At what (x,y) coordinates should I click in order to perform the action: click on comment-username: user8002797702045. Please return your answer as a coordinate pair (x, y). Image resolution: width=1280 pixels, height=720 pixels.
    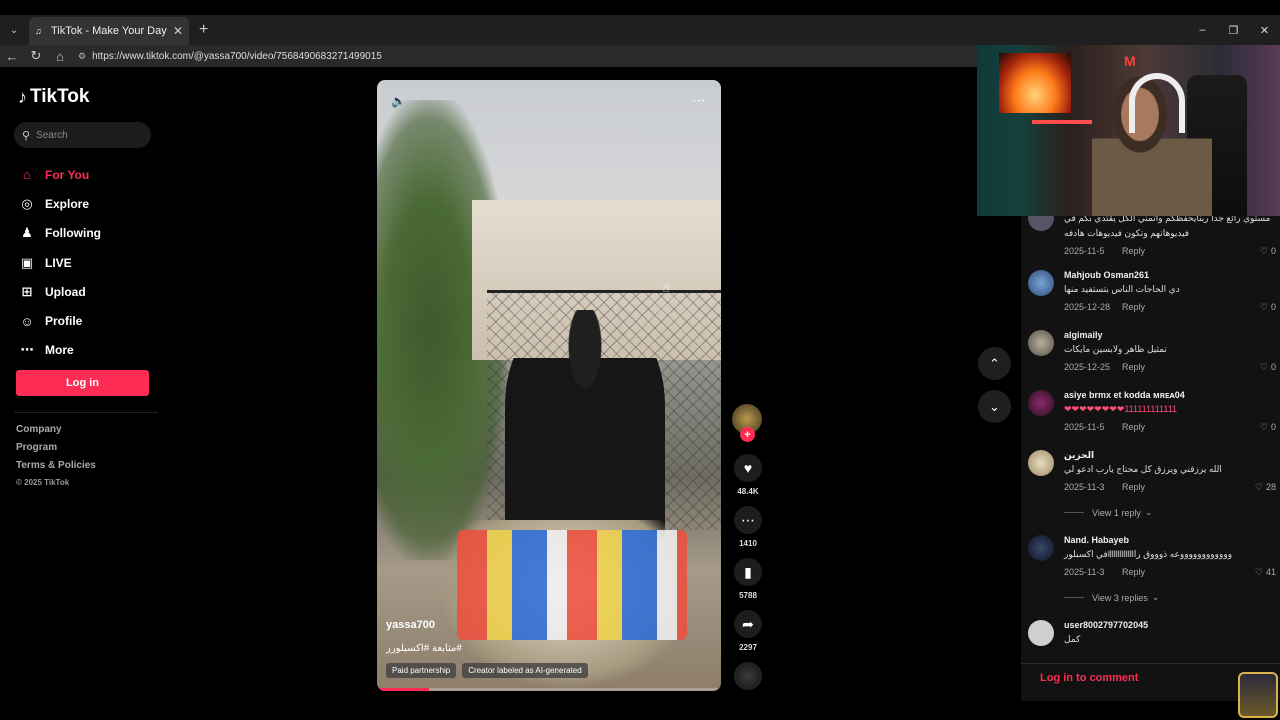
    Looking at the image, I should click on (1170, 627).